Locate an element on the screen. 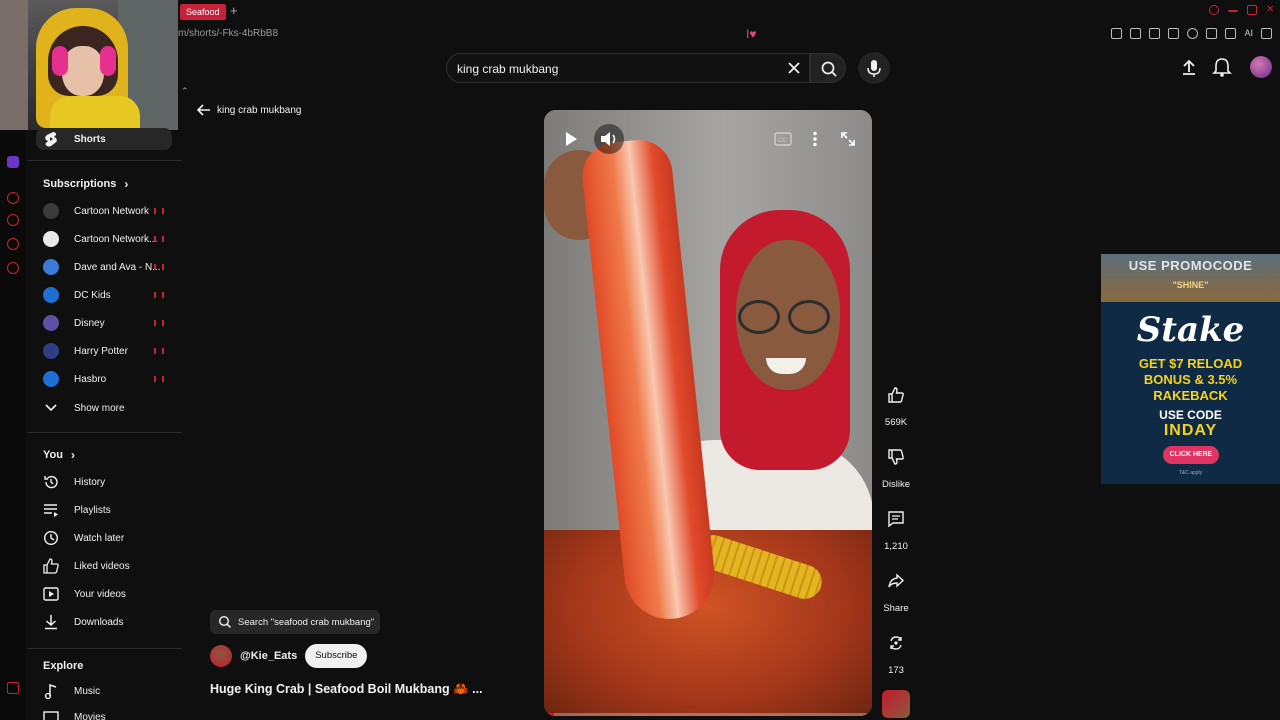 This screenshot has height=720, width=1280. channel-avatar is located at coordinates (221, 656).